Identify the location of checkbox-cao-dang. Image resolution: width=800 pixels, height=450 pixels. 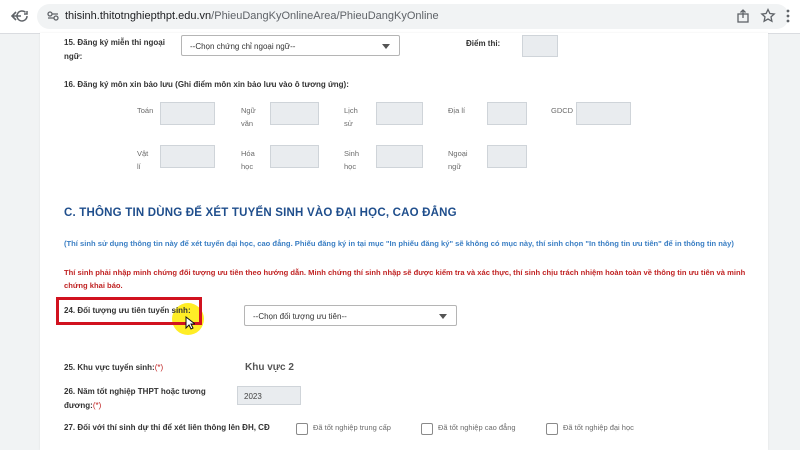
(427, 429).